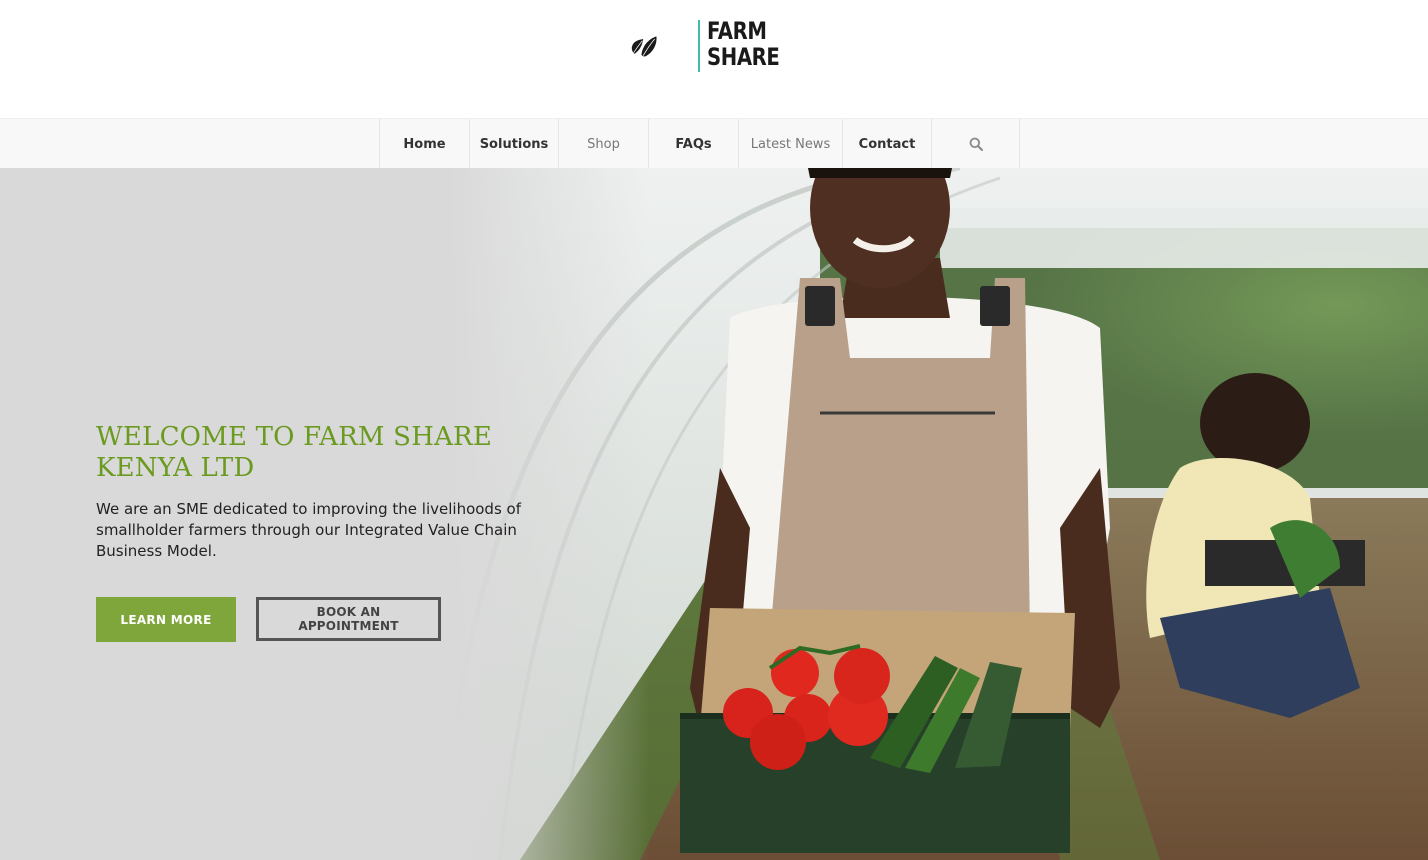 Image resolution: width=1428 pixels, height=860 pixels. I want to click on logo-wordmark: FARM SHARE, so click(743, 44).